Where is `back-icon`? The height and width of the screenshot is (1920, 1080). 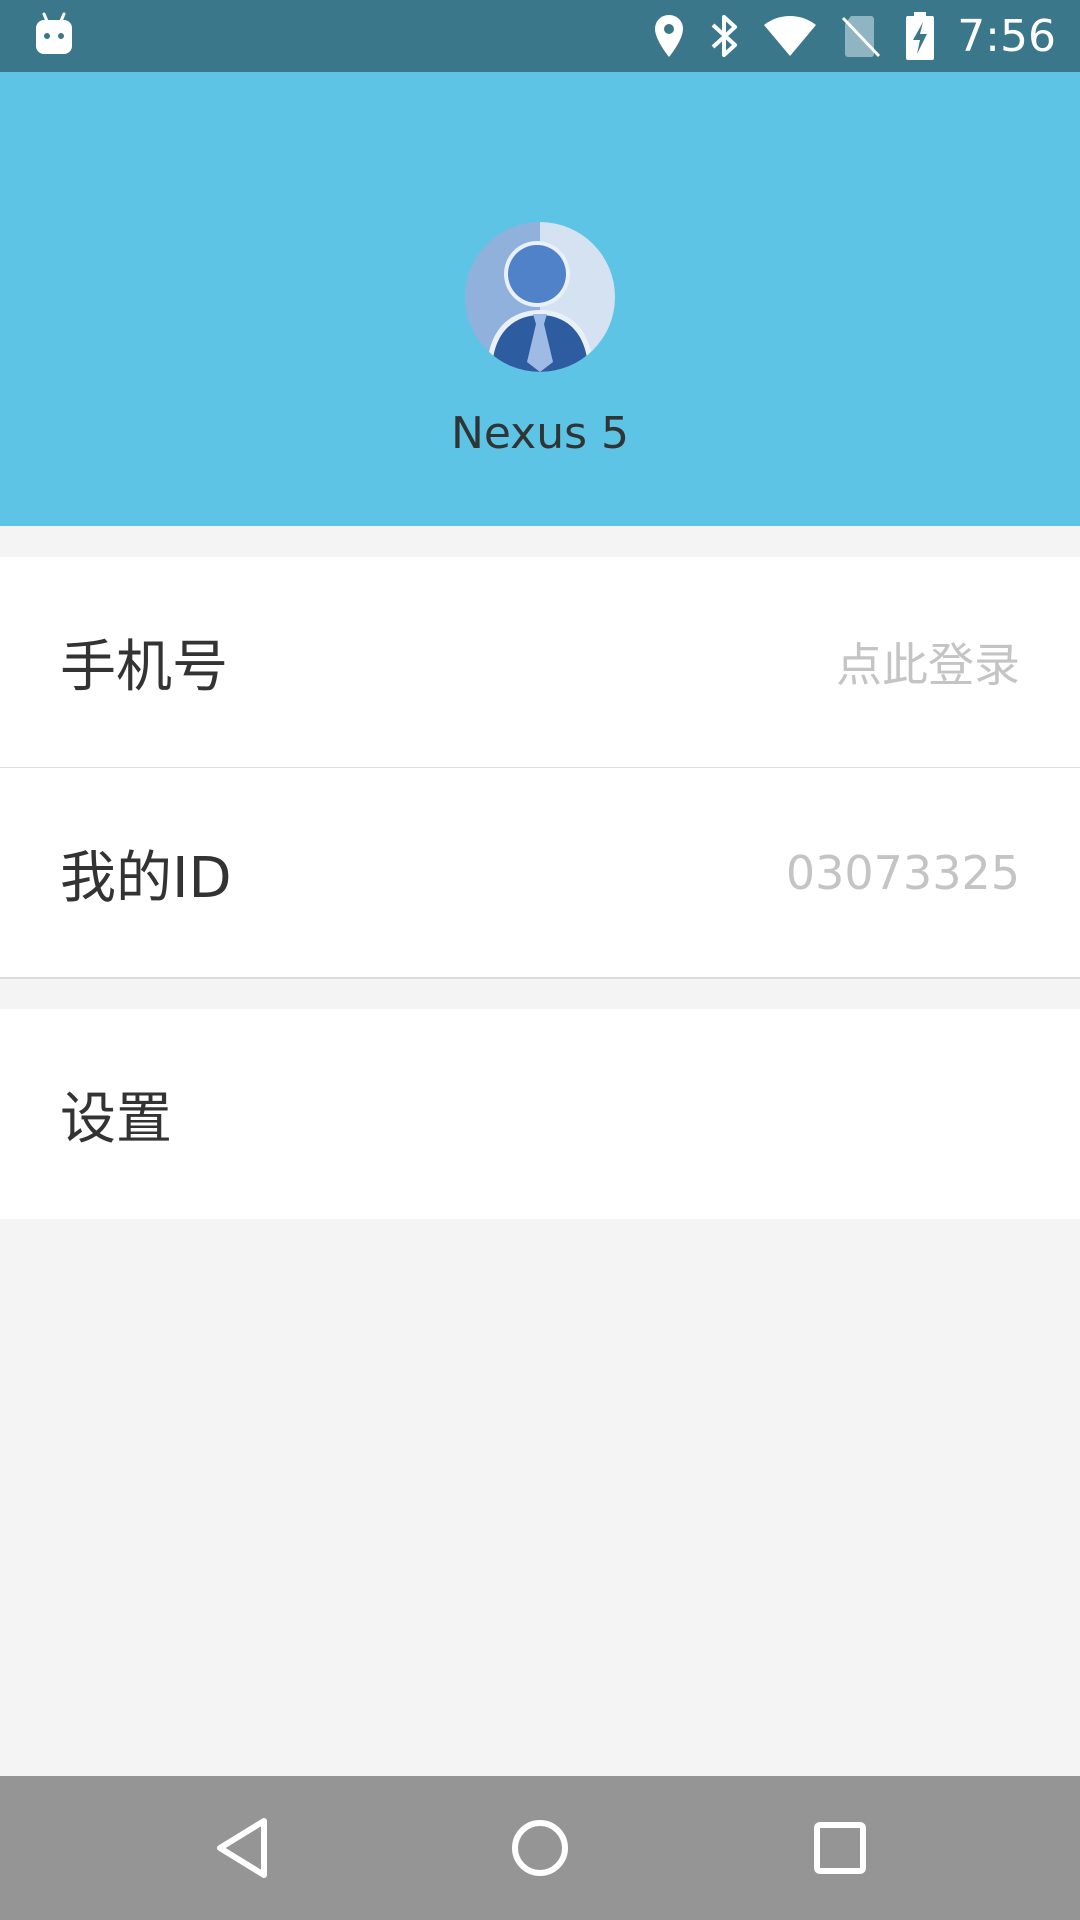
back-icon is located at coordinates (242, 1848).